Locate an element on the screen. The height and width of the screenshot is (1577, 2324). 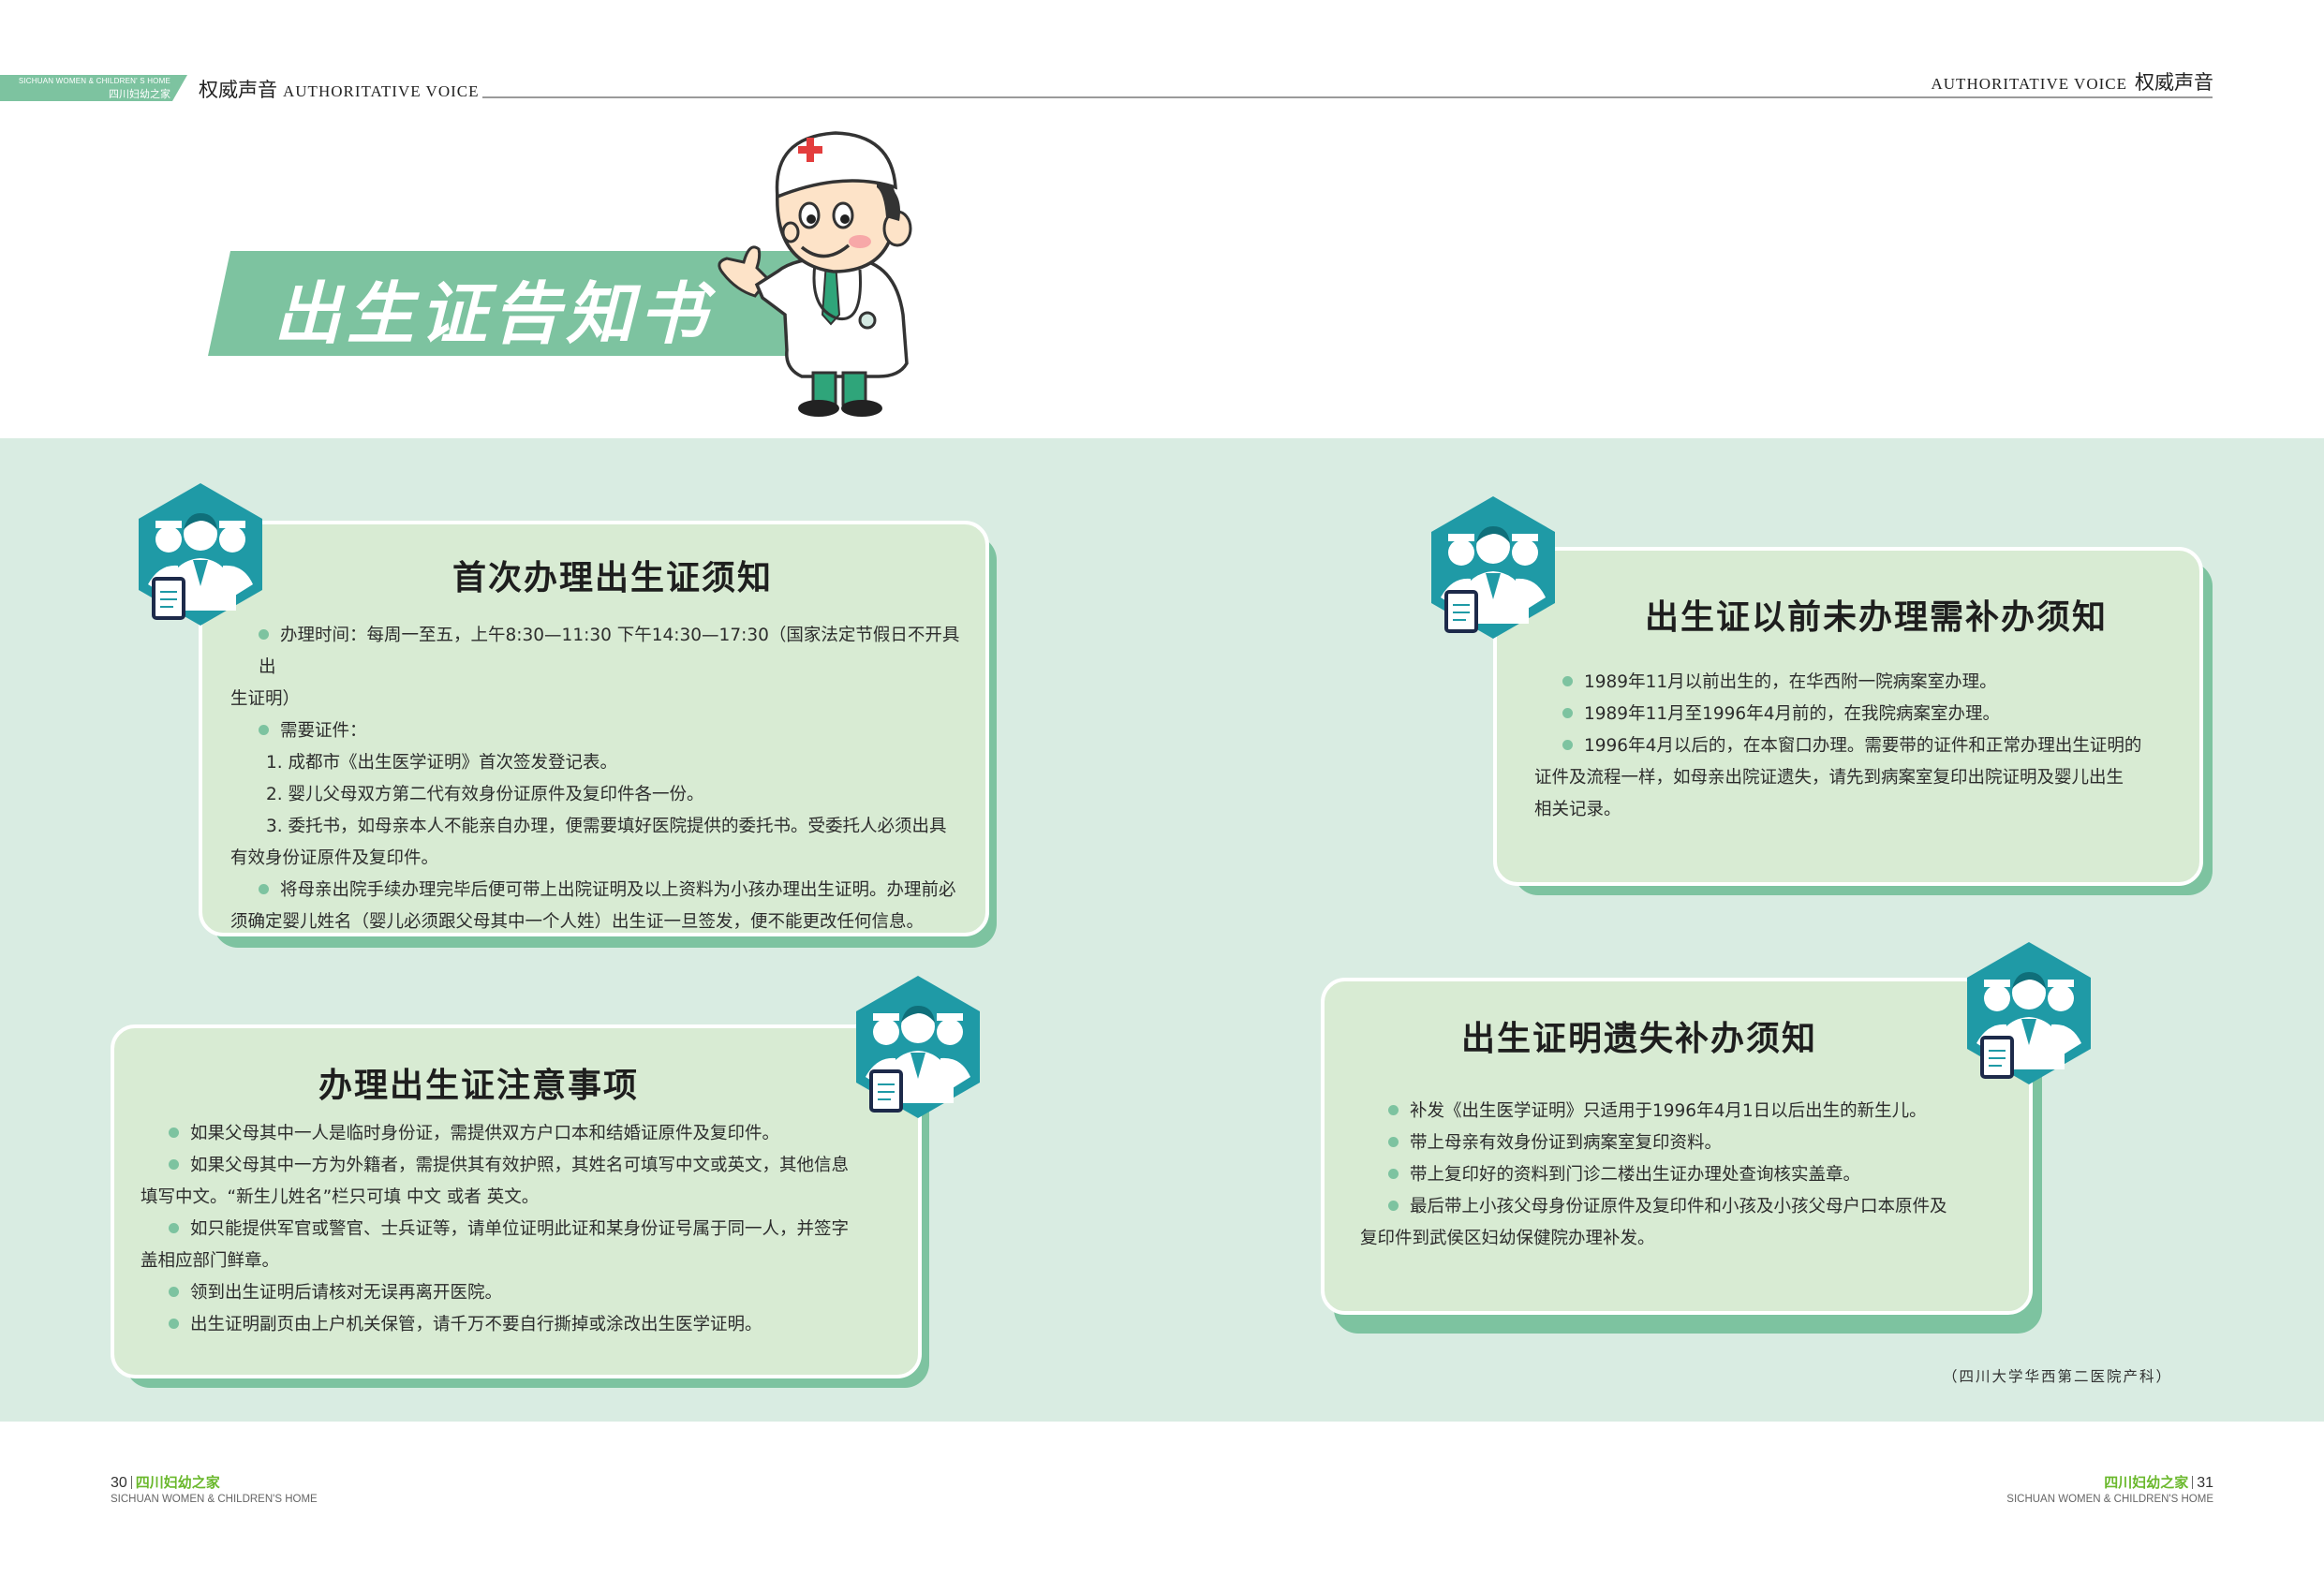
list-item: 领到出生证明后请核对无误再离开医院。 is located at coordinates (525, 1293).